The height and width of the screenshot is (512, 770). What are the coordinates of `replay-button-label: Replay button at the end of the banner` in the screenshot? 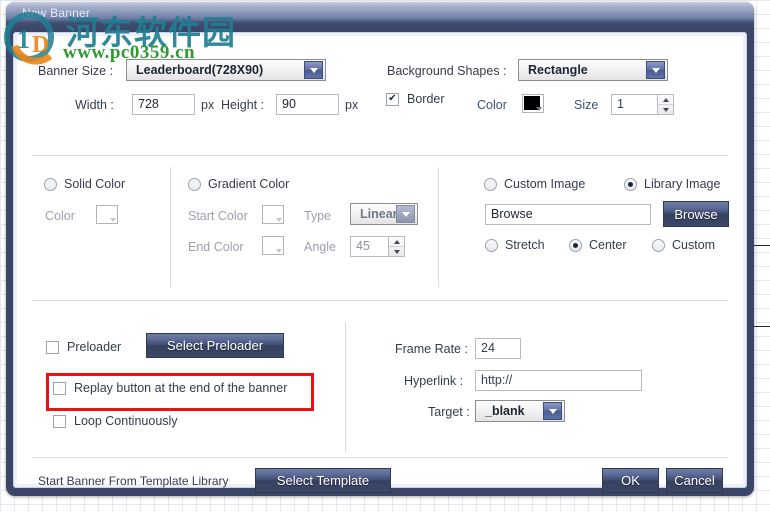 It's located at (181, 388).